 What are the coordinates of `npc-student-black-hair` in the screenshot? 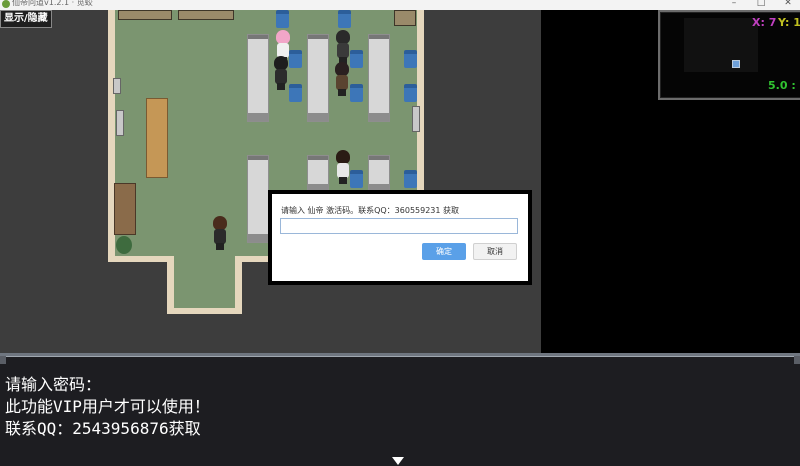 It's located at (281, 73).